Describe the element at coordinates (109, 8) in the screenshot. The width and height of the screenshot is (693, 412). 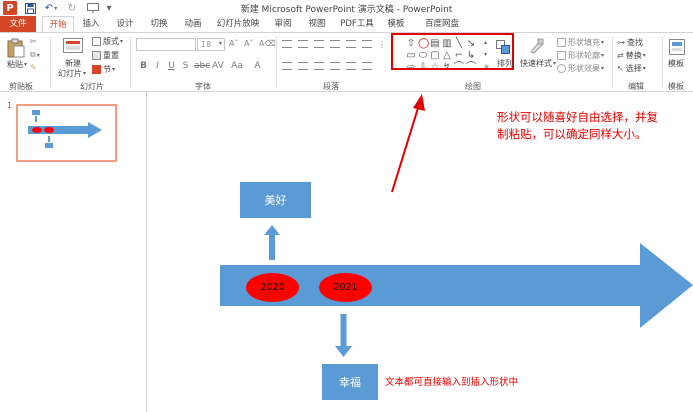
I see `customize-quick-access-icon: ▾` at that location.